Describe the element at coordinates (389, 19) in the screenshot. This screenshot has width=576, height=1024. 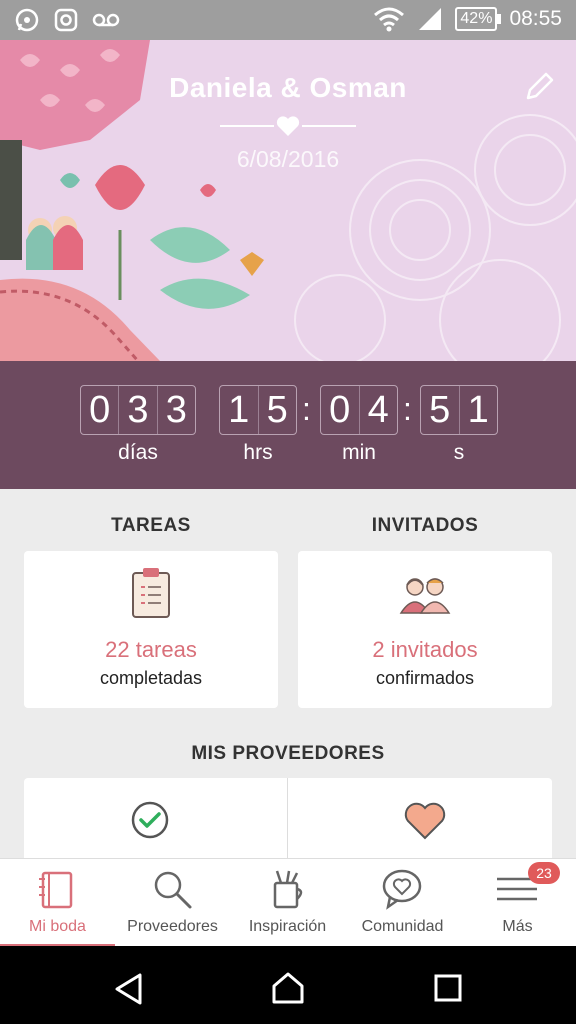
I see `wifi-icon` at that location.